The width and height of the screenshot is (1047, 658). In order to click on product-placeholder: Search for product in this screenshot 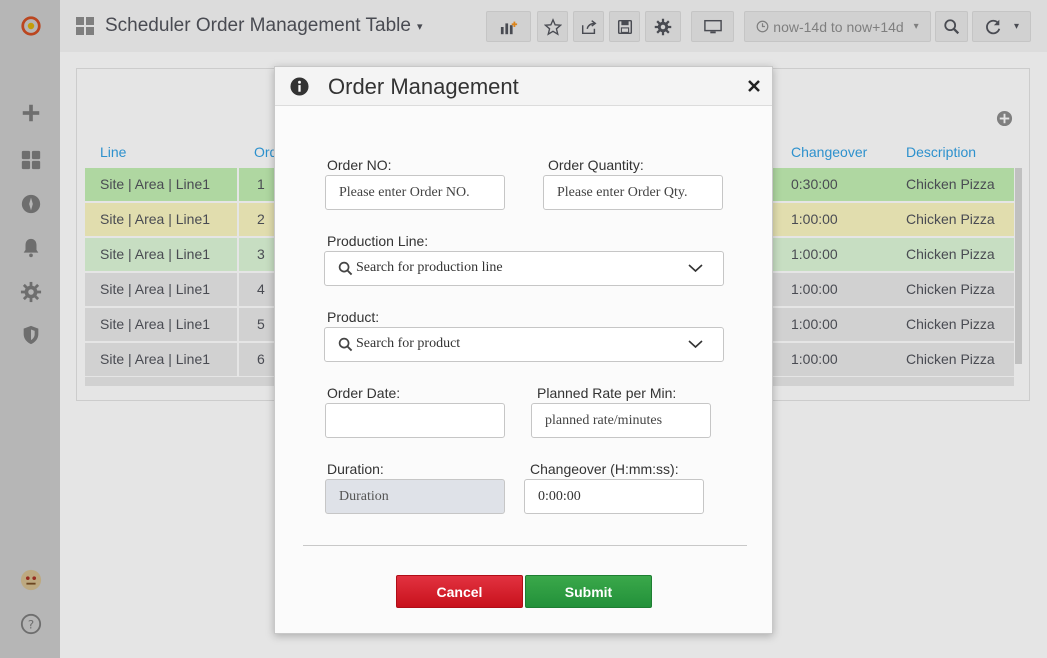, I will do `click(408, 343)`.